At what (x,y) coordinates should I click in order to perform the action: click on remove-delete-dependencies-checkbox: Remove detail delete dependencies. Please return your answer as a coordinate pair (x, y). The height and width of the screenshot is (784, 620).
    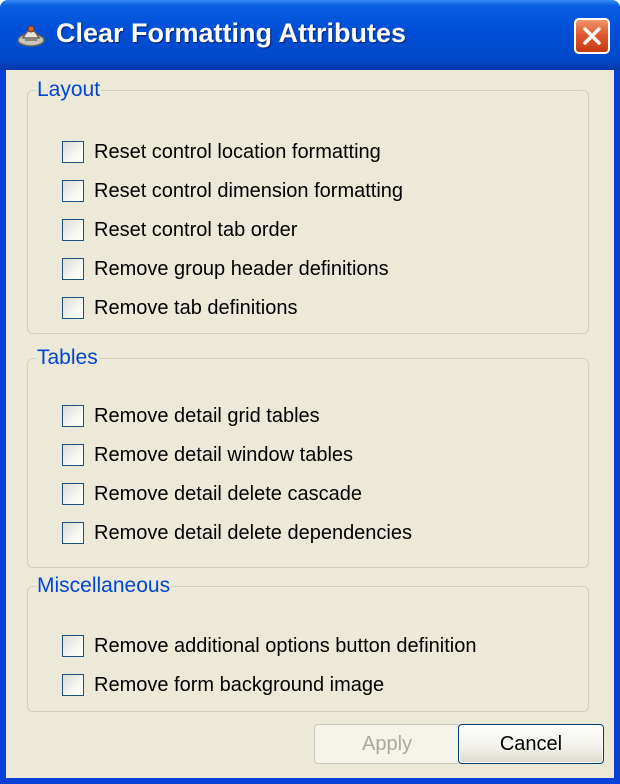
    Looking at the image, I should click on (237, 533).